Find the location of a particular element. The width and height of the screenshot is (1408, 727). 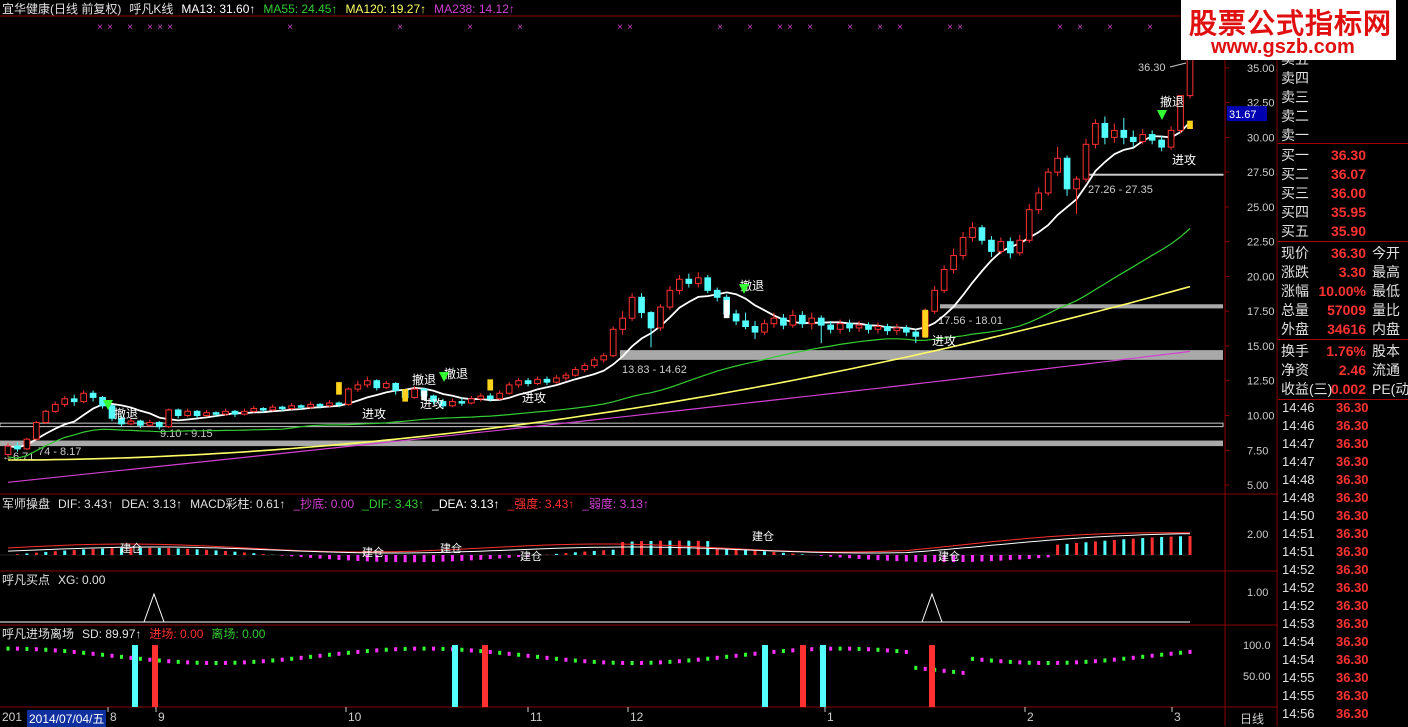

tick-row: 14:5436.30 is located at coordinates (1343, 660).